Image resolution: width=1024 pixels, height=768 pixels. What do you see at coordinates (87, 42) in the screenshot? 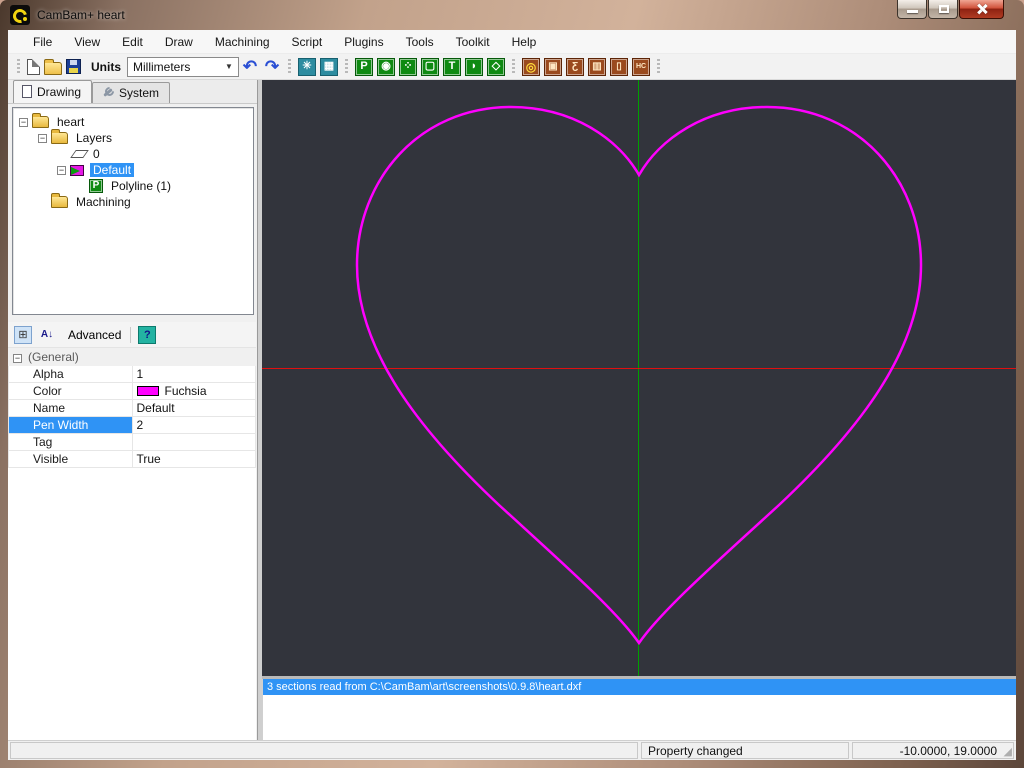
I see `menu-item-view: View` at bounding box center [87, 42].